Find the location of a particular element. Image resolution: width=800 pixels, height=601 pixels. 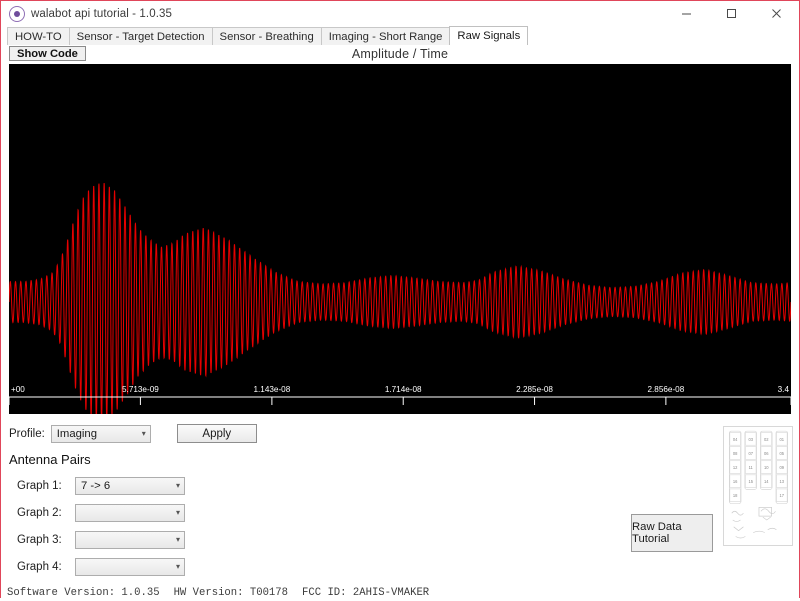

antenna-cell-label: 10 is located at coordinates (766, 467).